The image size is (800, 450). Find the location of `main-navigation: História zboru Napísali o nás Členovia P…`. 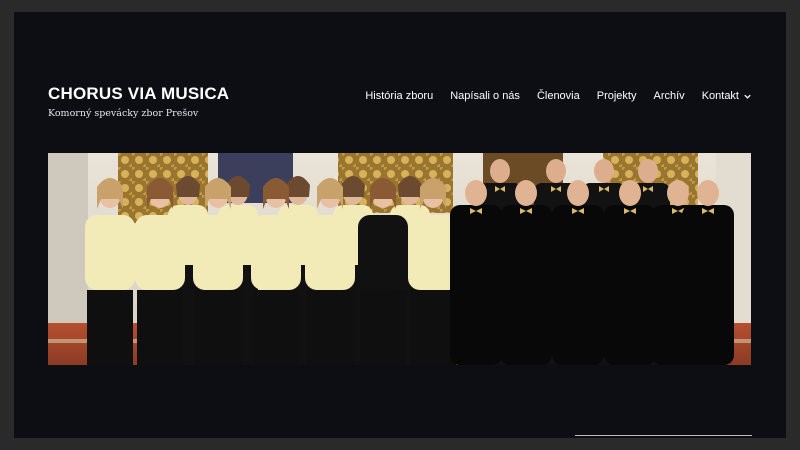

main-navigation: História zboru Napísali o nás Členovia P… is located at coordinates (558, 96).